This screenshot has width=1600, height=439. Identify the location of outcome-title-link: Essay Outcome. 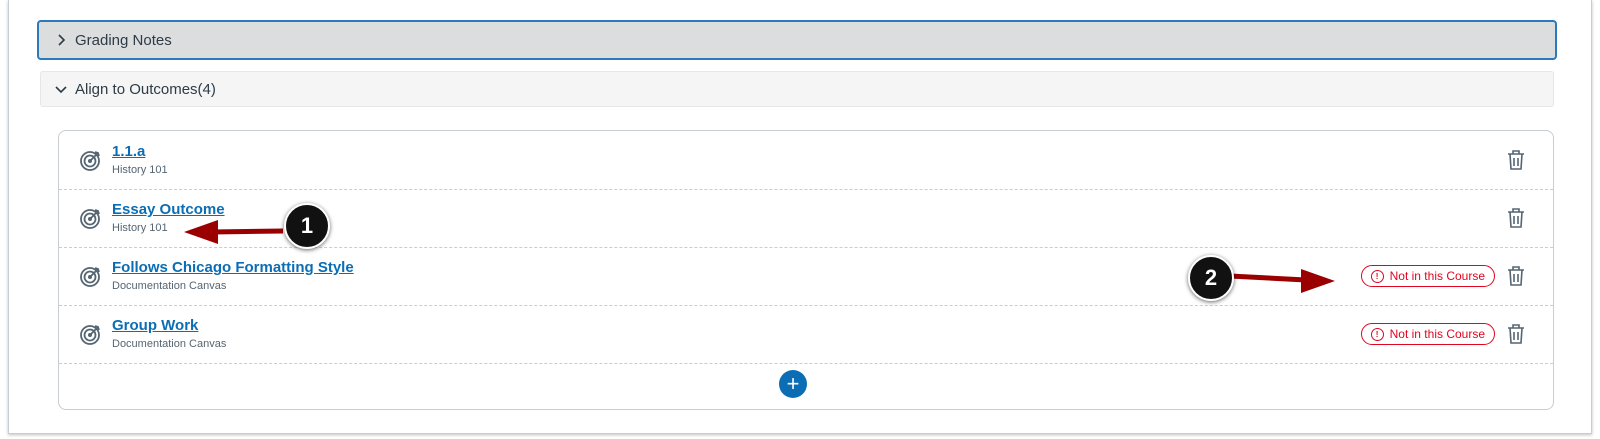
(168, 209).